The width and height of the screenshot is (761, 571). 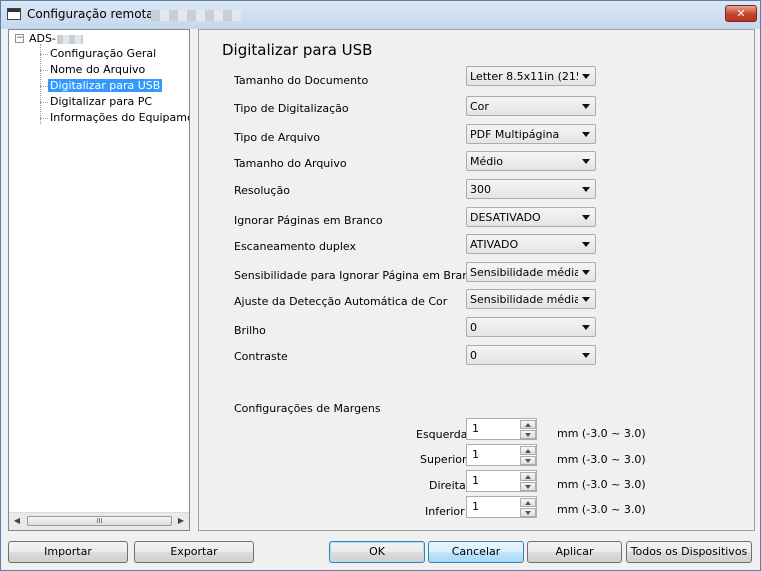 I want to click on tree-item-informacoes-do-equipamento: Informações do Equipamento, so click(x=119, y=118).